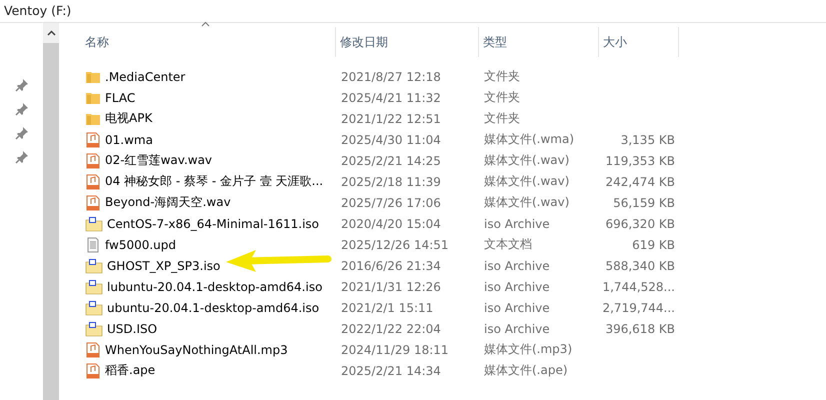 This screenshot has height=400, width=826. What do you see at coordinates (129, 139) in the screenshot?
I see `file-name: 01.wma` at bounding box center [129, 139].